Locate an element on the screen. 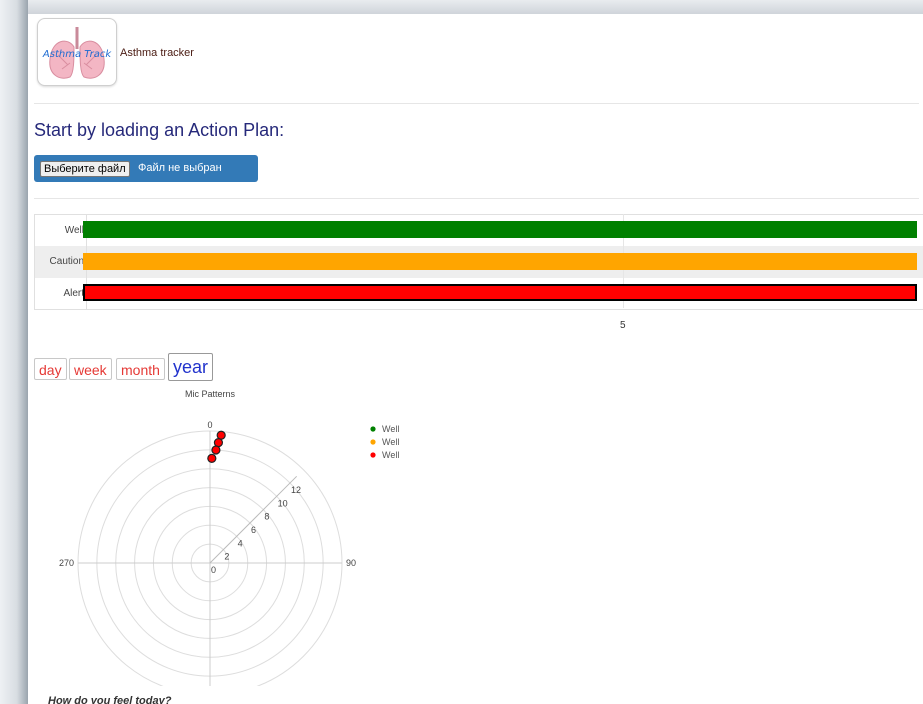 The image size is (923, 704). chart-legend: Well Well Well is located at coordinates (384, 442).